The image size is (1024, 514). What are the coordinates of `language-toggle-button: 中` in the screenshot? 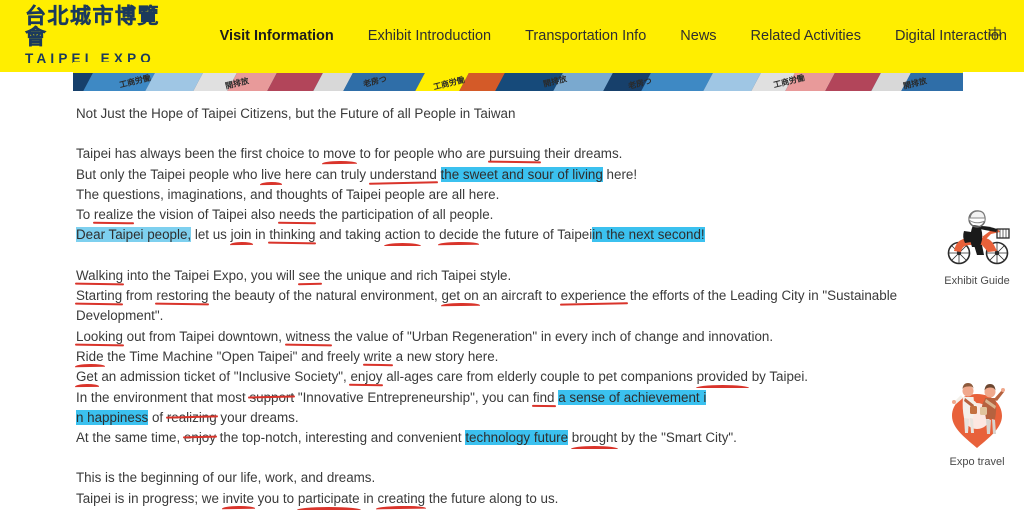 It's located at (995, 34).